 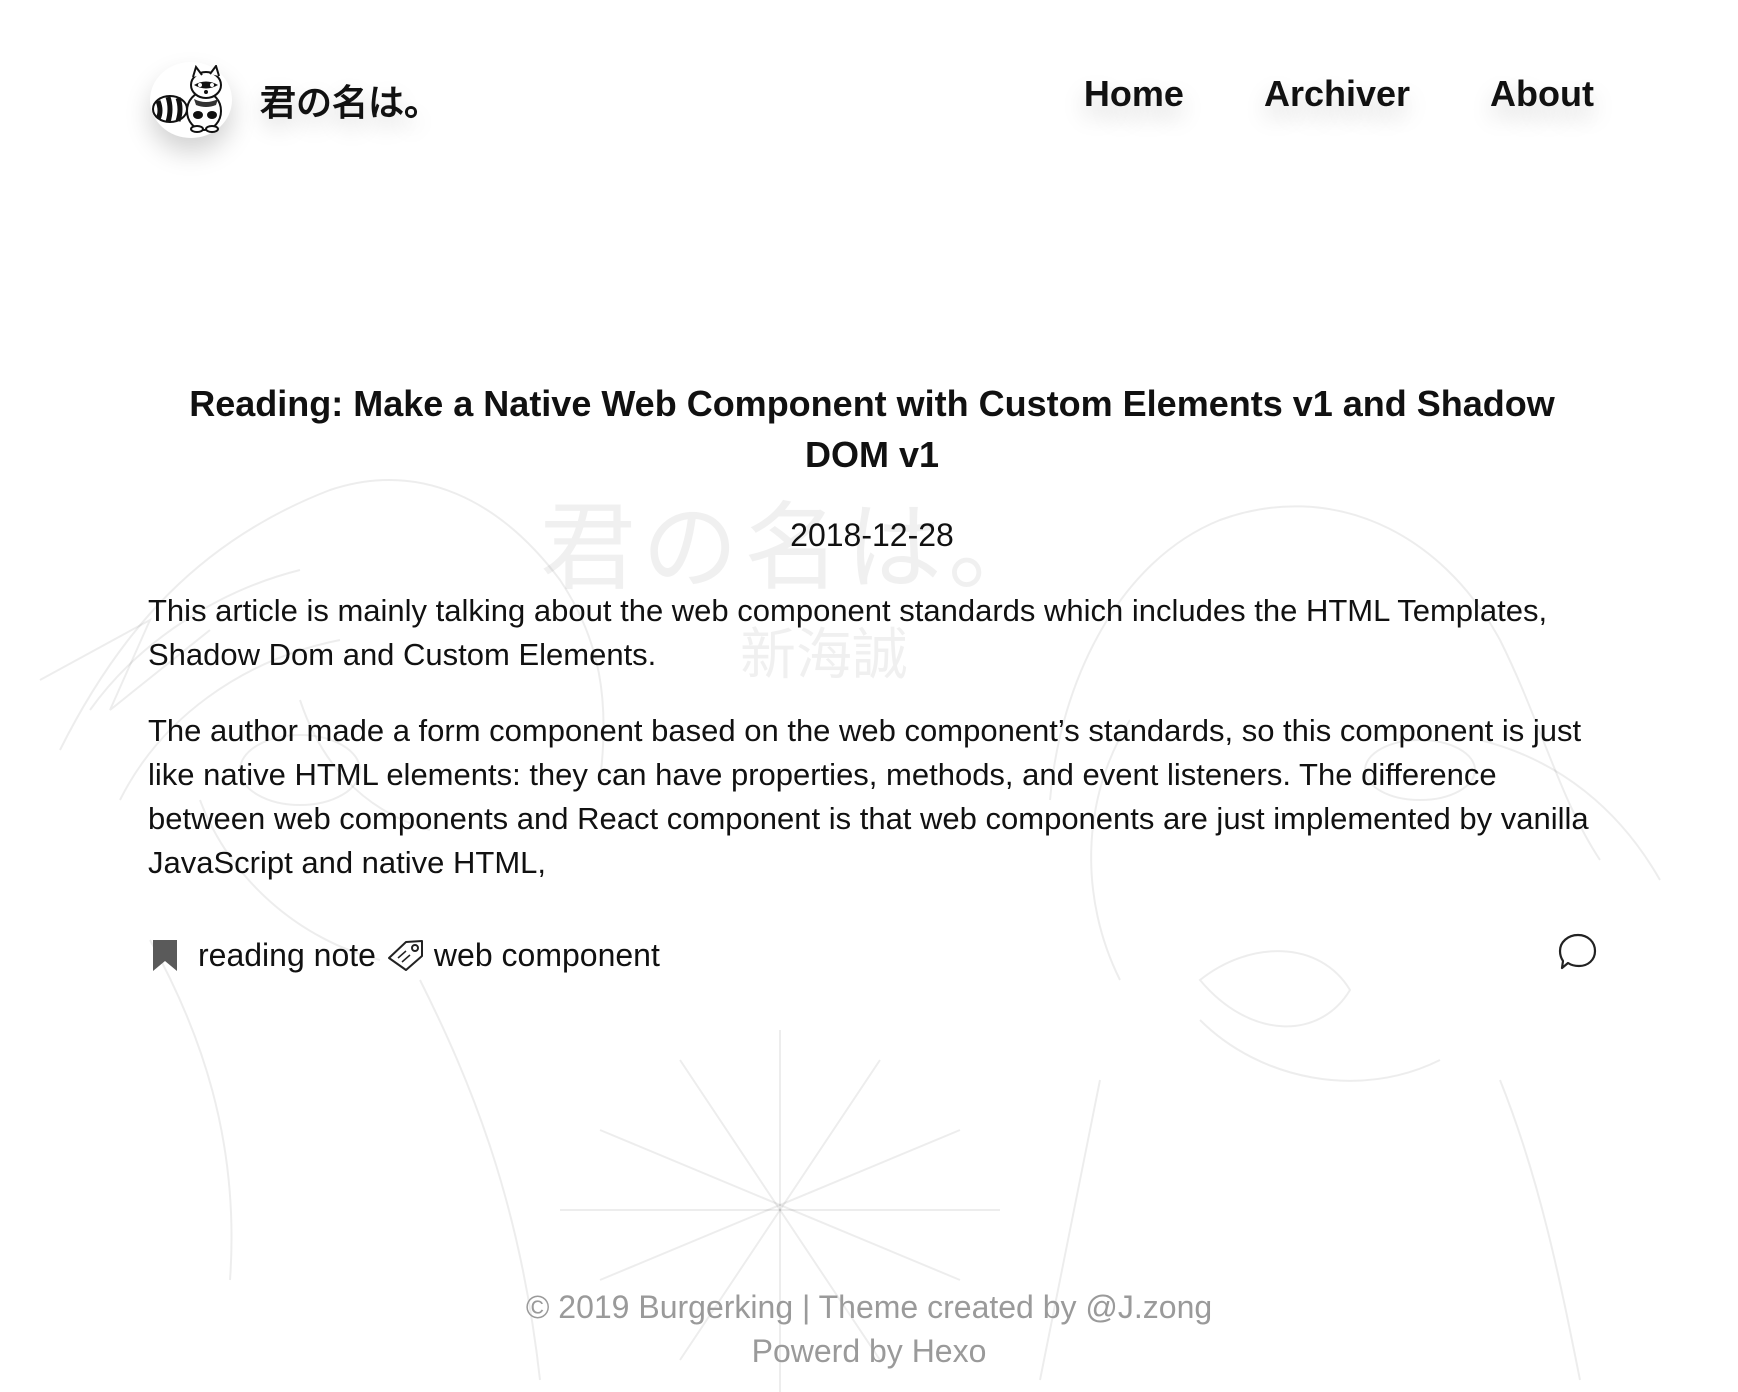 I want to click on nav-about-link: About, so click(x=1542, y=94).